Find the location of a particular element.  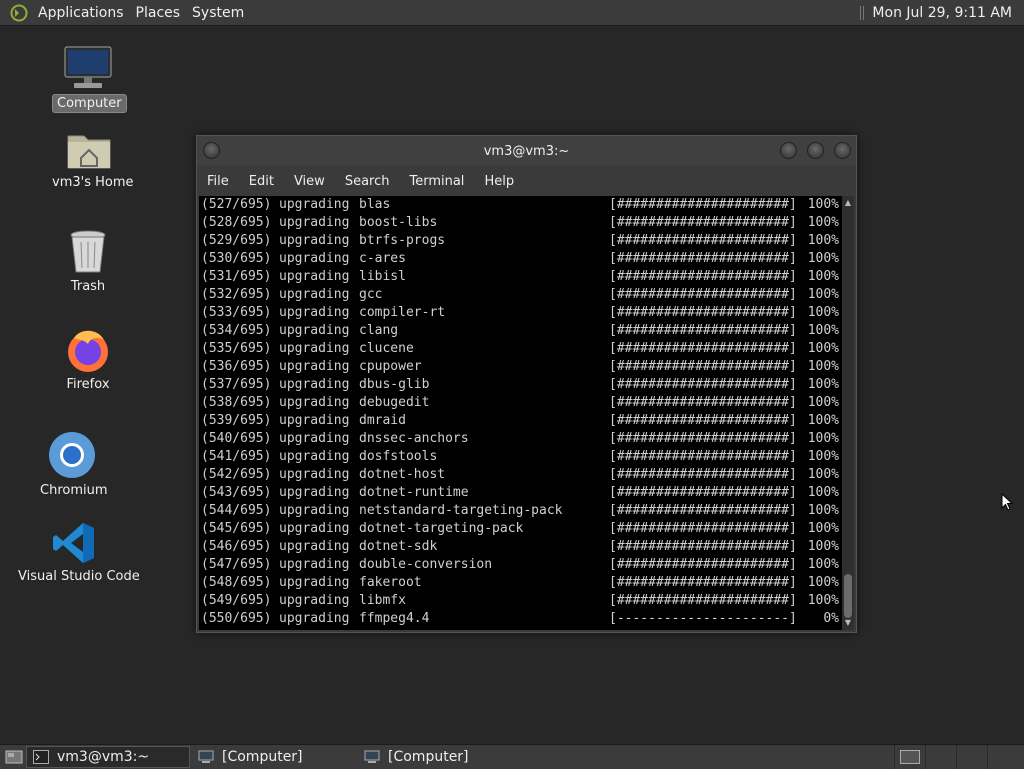

taskbar-item-terminal: vm3@vm3:~ is located at coordinates (108, 757).